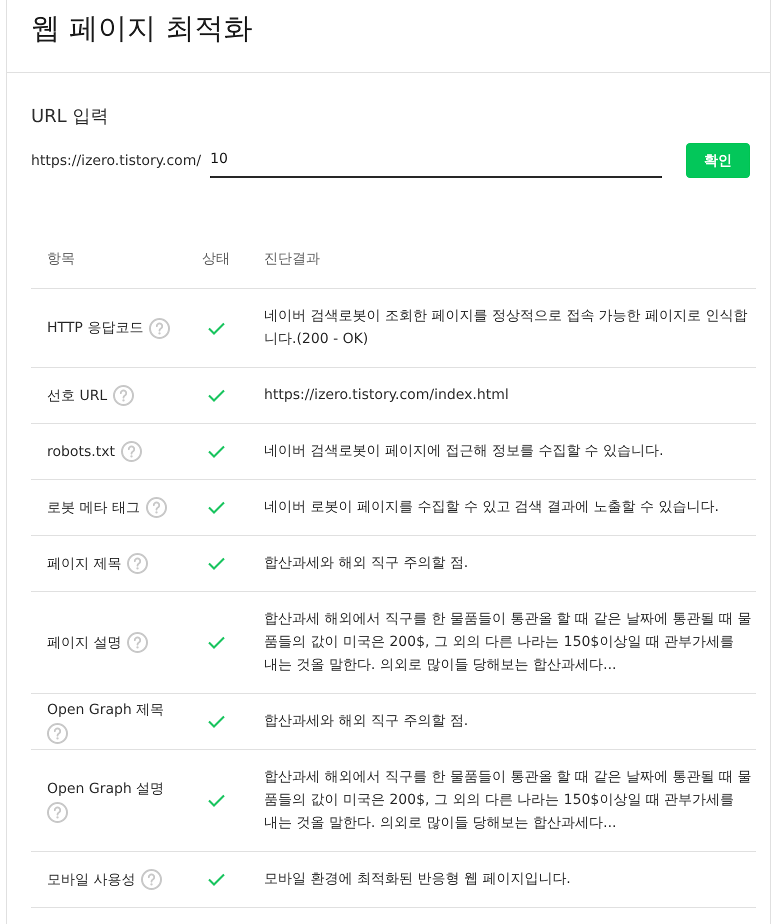 The image size is (777, 924). Describe the element at coordinates (464, 451) in the screenshot. I see `result-text: 네이버 검색로봇이 페이지에 접근해 정보를 수집할 수 있습니다.` at that location.